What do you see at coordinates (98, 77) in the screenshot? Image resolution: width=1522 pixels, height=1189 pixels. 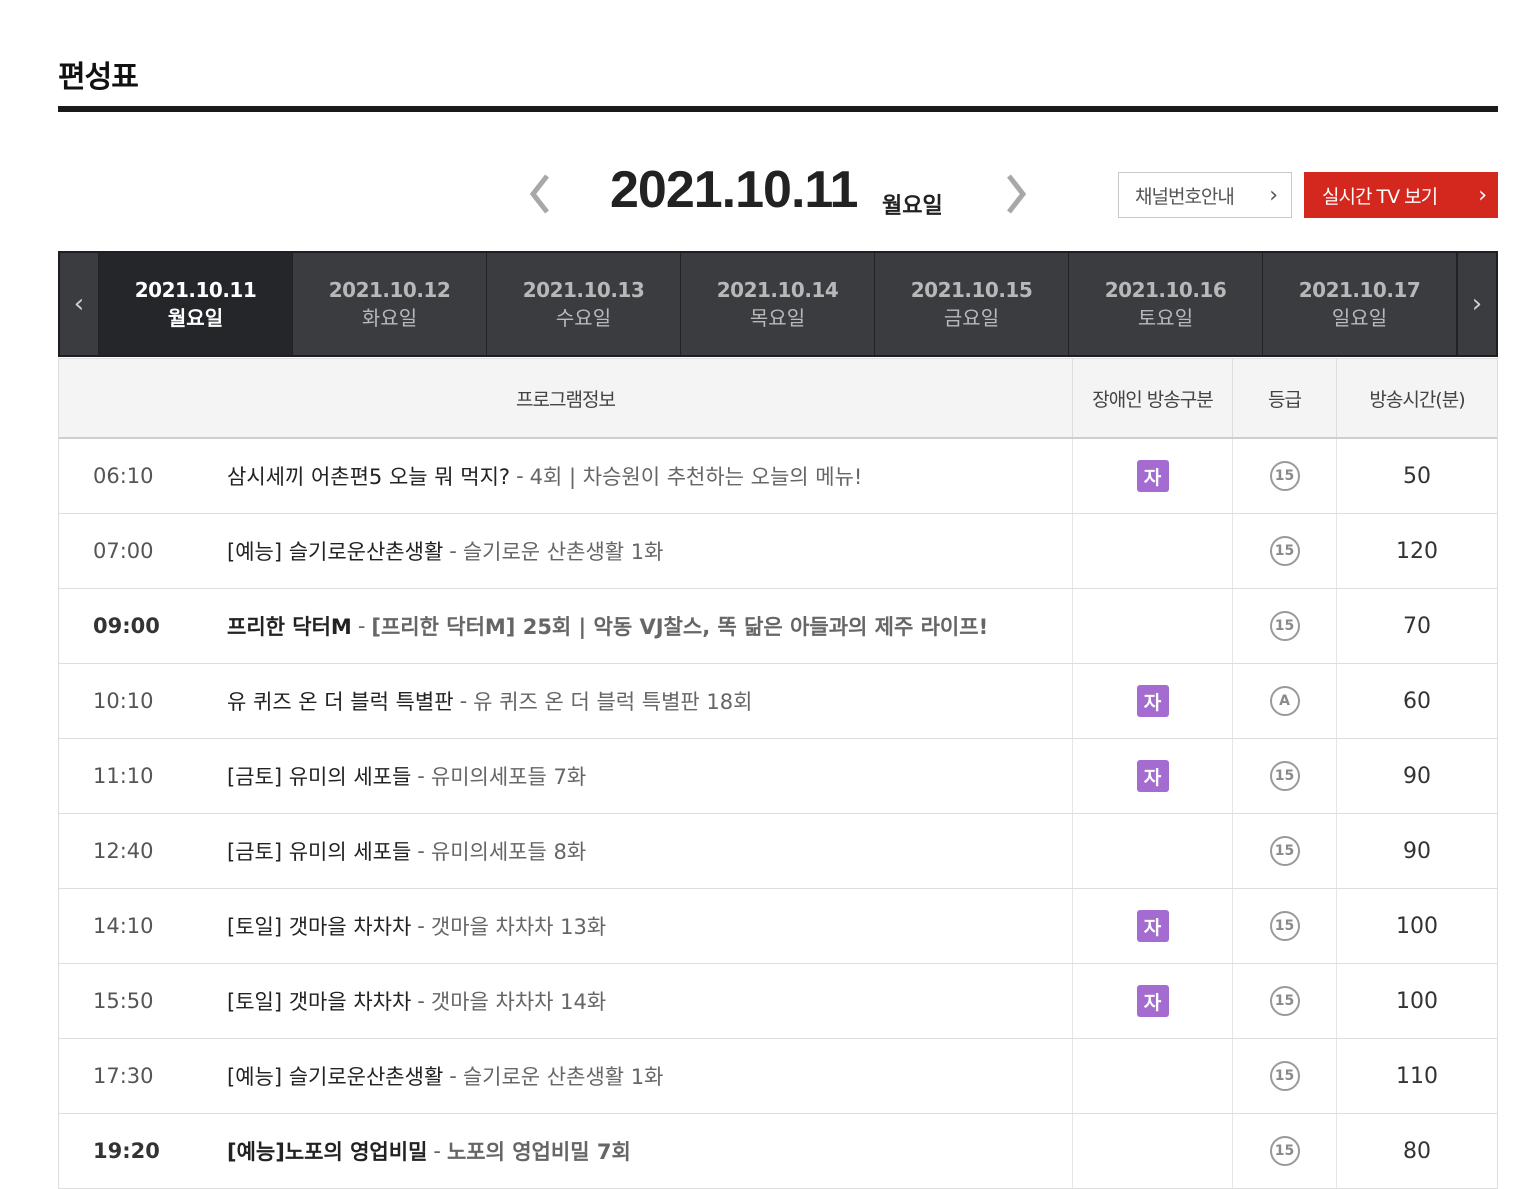 I see `page-title: 편성표` at bounding box center [98, 77].